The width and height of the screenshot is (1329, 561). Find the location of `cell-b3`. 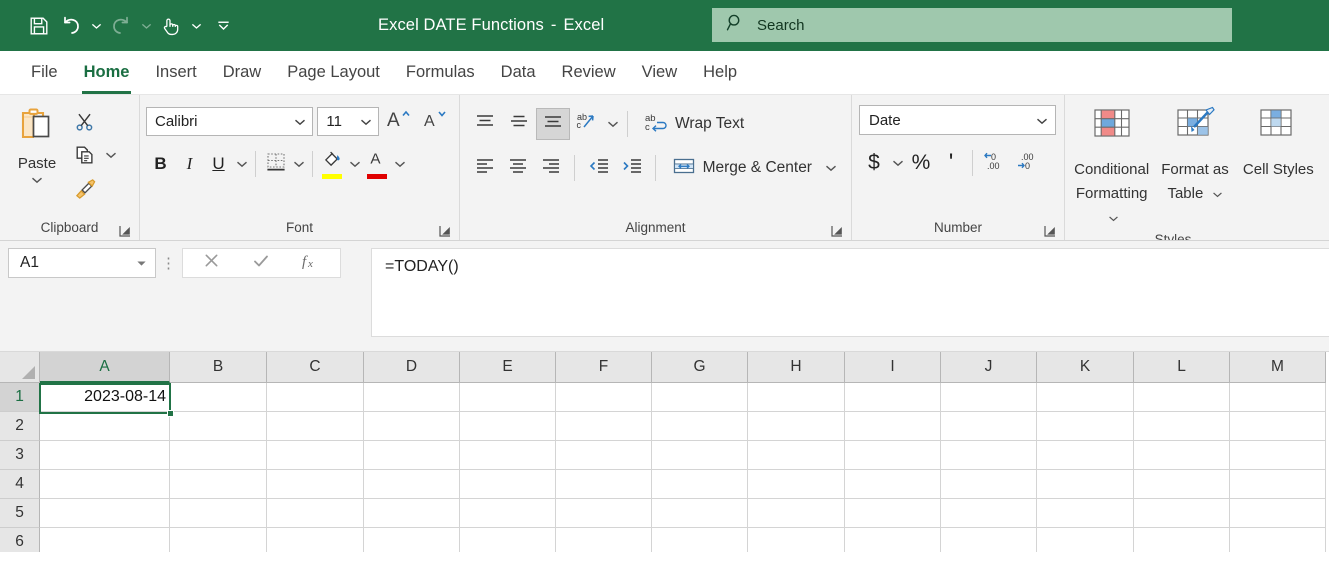

cell-b3 is located at coordinates (218, 455).